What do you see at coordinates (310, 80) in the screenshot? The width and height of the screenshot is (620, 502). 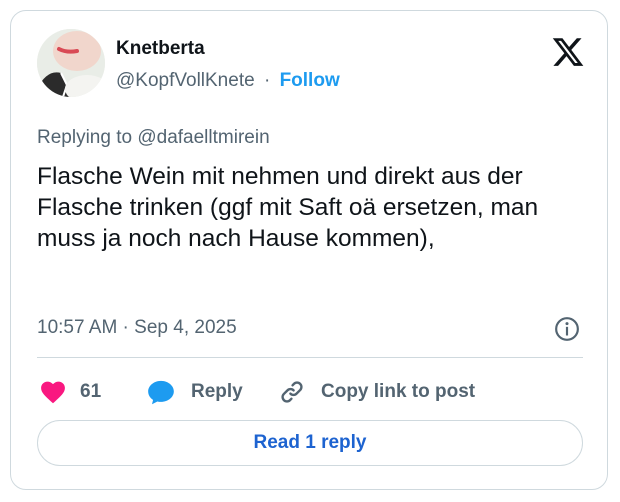 I see `follow-button: Follow` at bounding box center [310, 80].